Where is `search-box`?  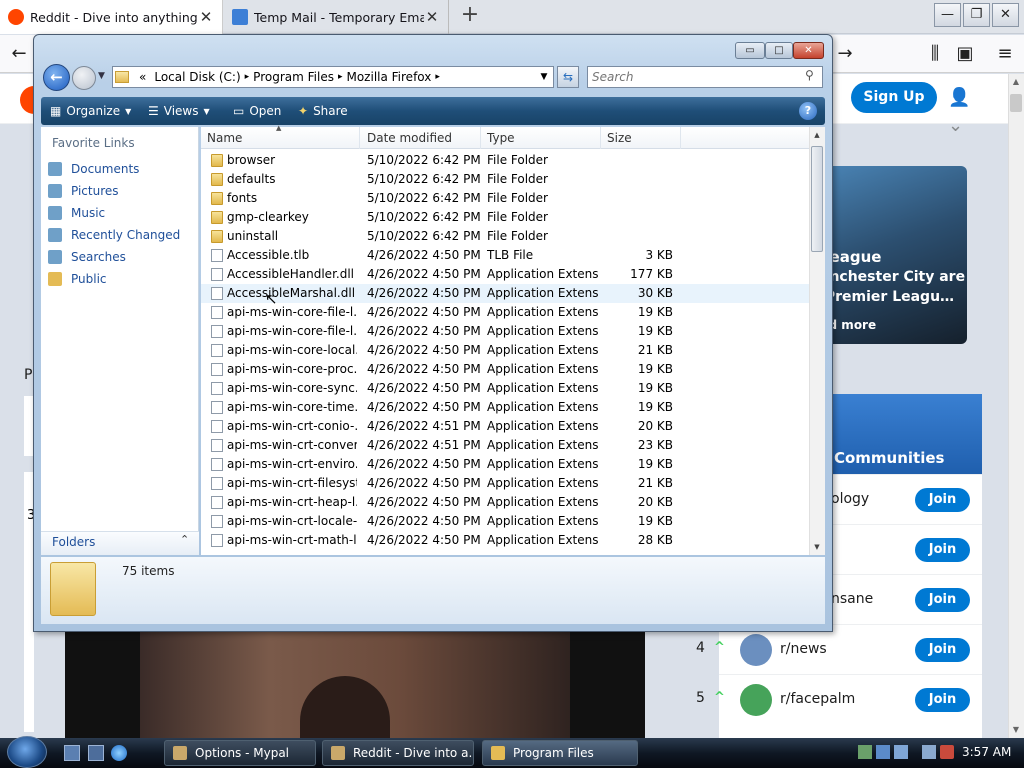 search-box is located at coordinates (705, 77).